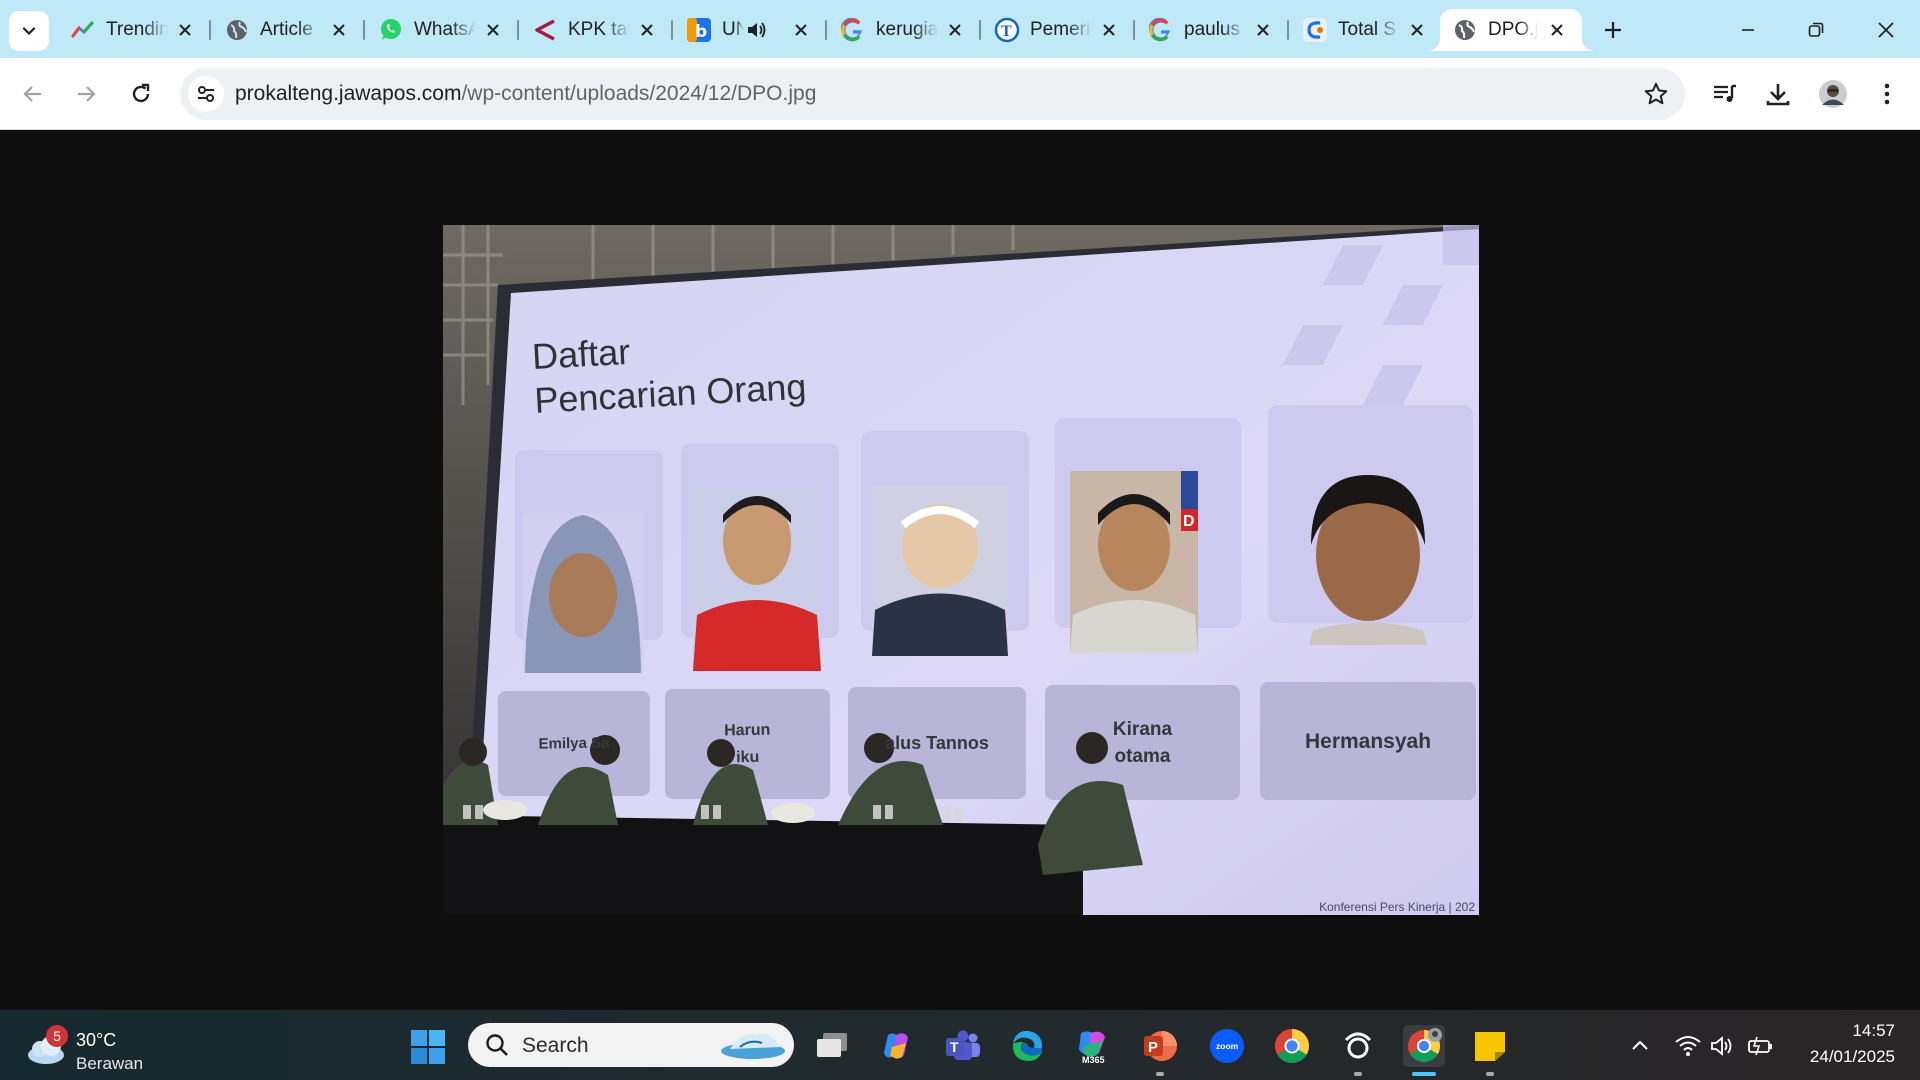 This screenshot has height=1080, width=1920. What do you see at coordinates (733, 29) in the screenshot?
I see `tab-title: UNGGAH` at bounding box center [733, 29].